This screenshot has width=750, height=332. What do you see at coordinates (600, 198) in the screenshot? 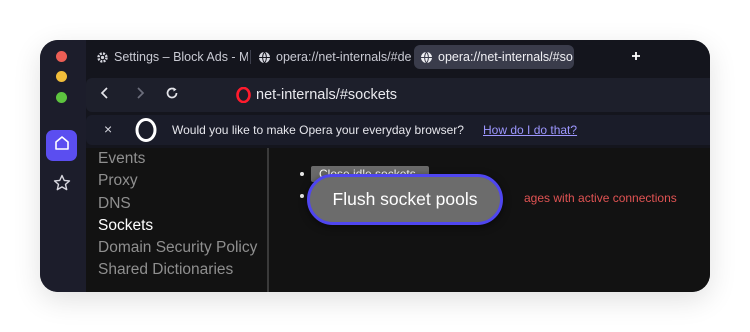
I see `flush-warning-text: ages with active connections` at bounding box center [600, 198].